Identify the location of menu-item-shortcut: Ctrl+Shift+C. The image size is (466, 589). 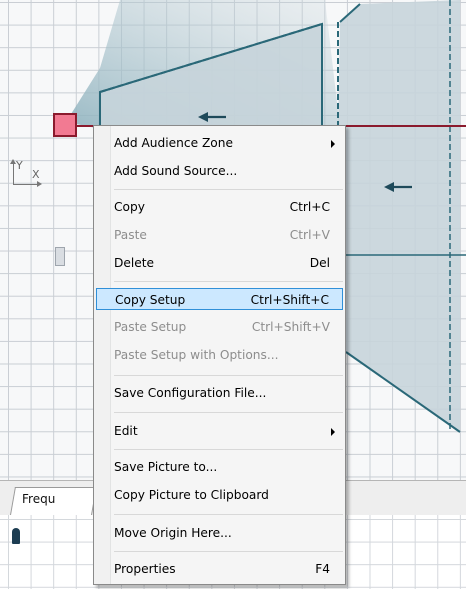
(289, 300).